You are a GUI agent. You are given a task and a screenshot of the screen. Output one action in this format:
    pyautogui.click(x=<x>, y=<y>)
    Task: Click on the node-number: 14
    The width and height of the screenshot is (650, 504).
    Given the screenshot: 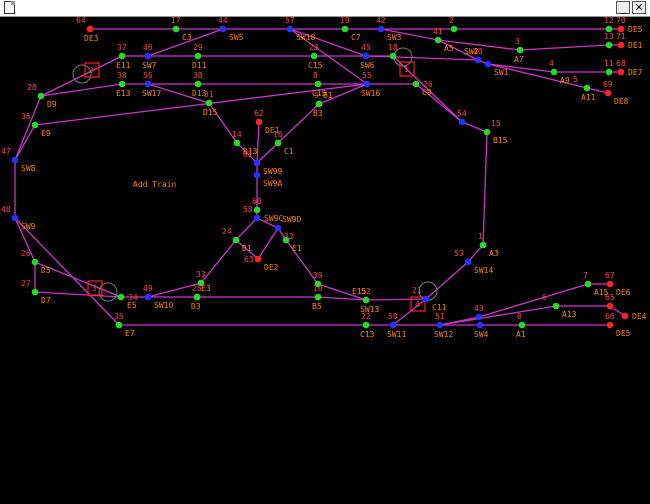 What is the action you would take?
    pyautogui.click(x=237, y=134)
    